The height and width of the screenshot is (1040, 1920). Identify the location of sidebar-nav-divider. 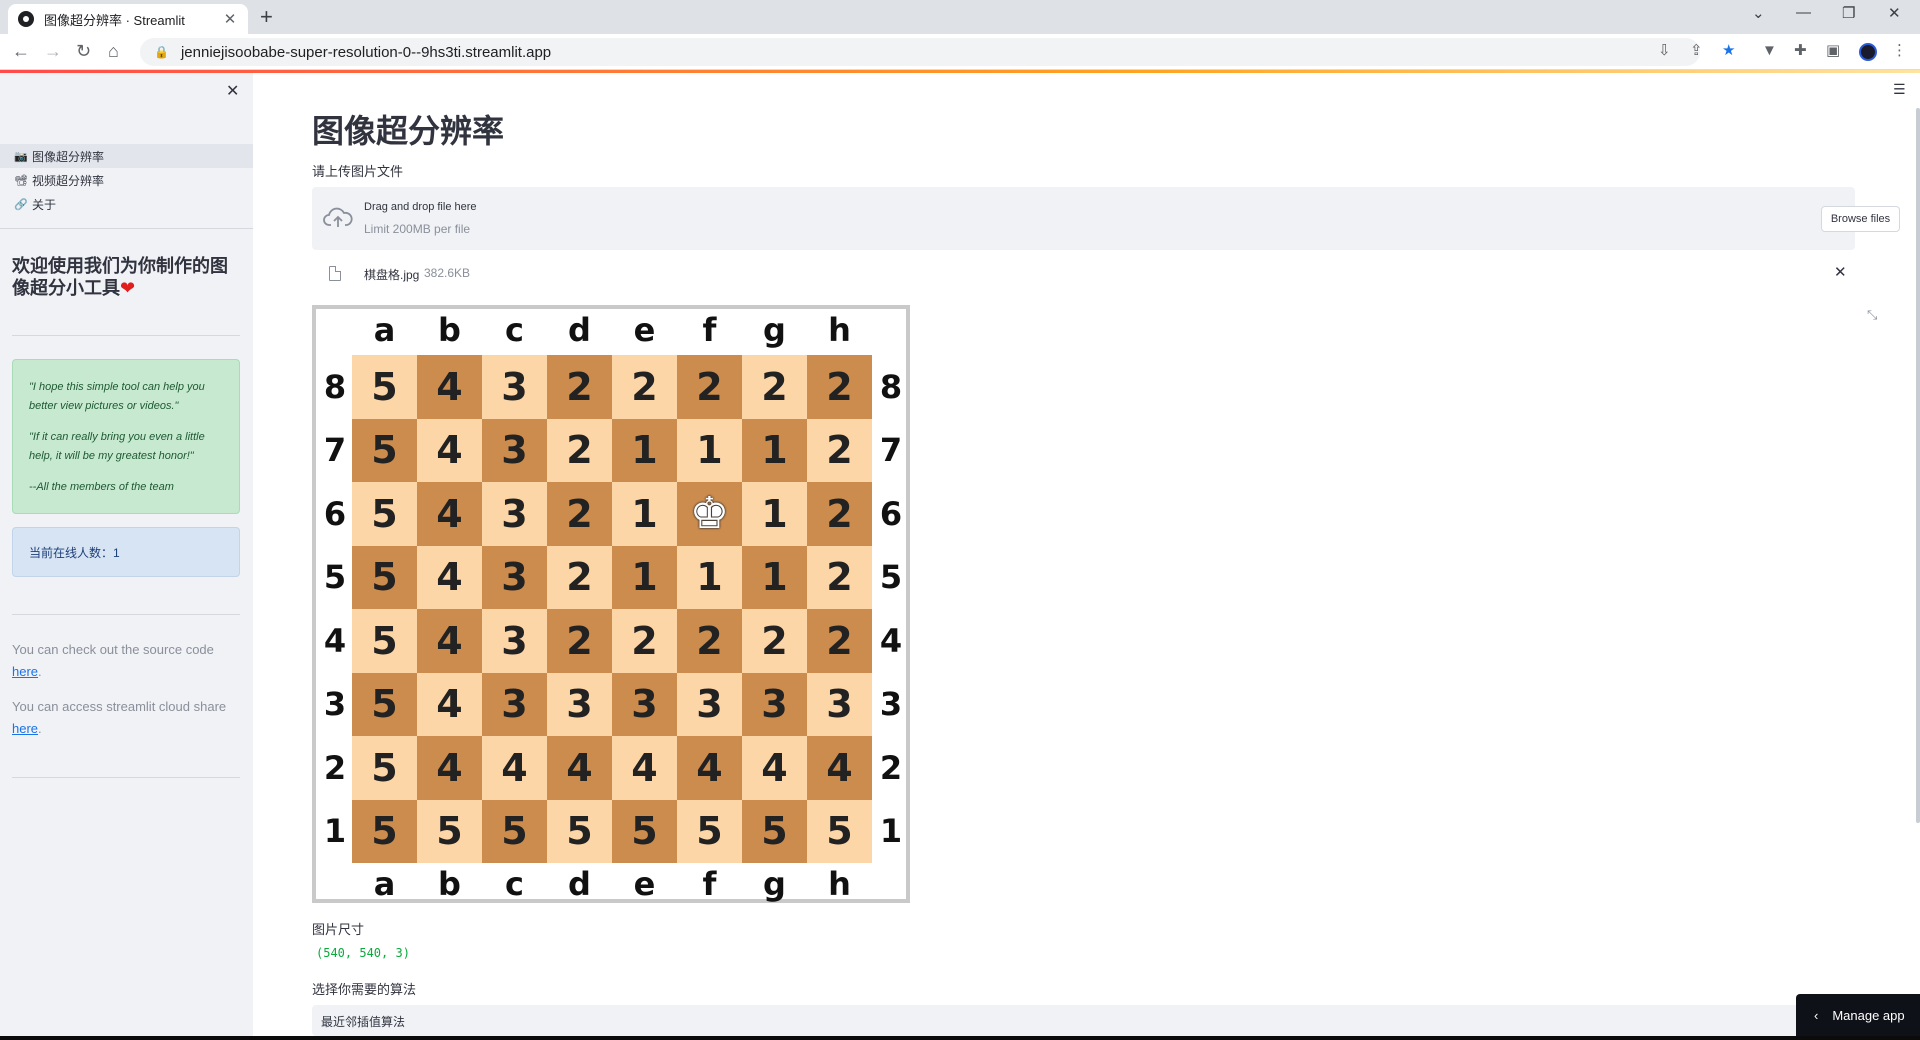
(126, 228).